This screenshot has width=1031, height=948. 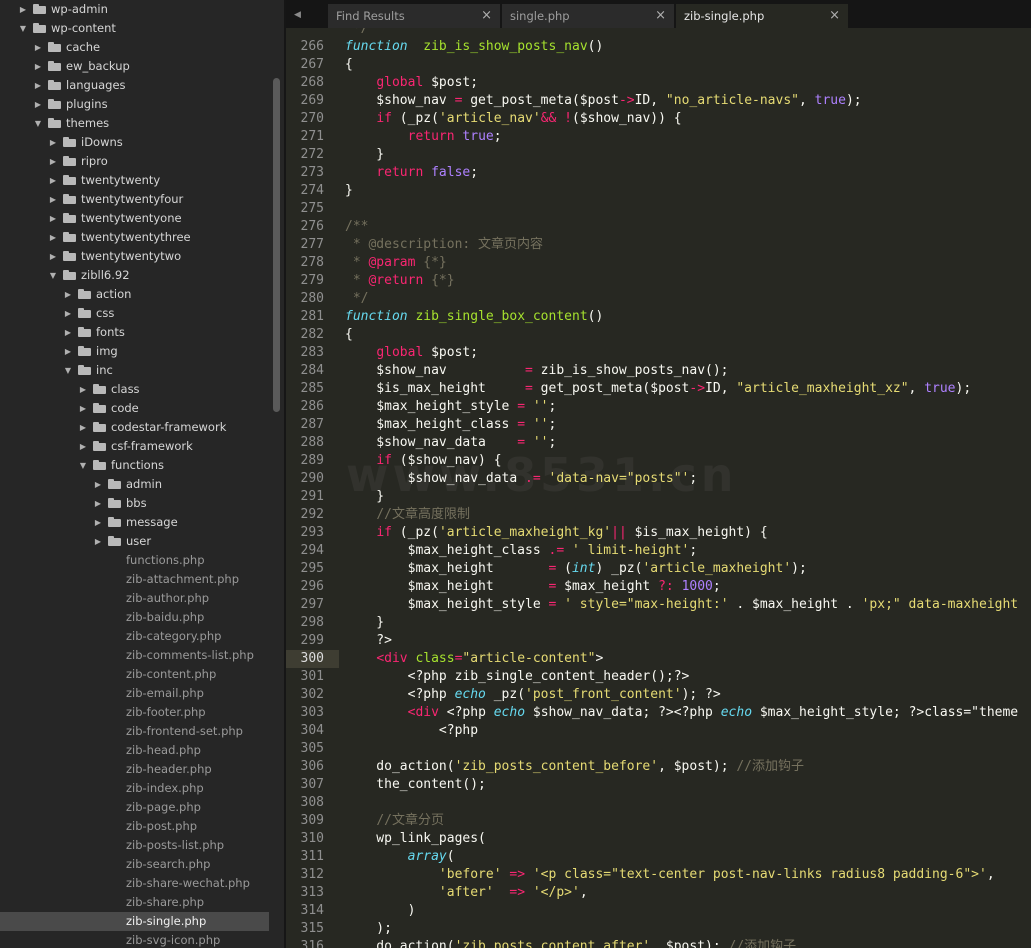 What do you see at coordinates (135, 389) in the screenshot?
I see `folder-item: ▶ class` at bounding box center [135, 389].